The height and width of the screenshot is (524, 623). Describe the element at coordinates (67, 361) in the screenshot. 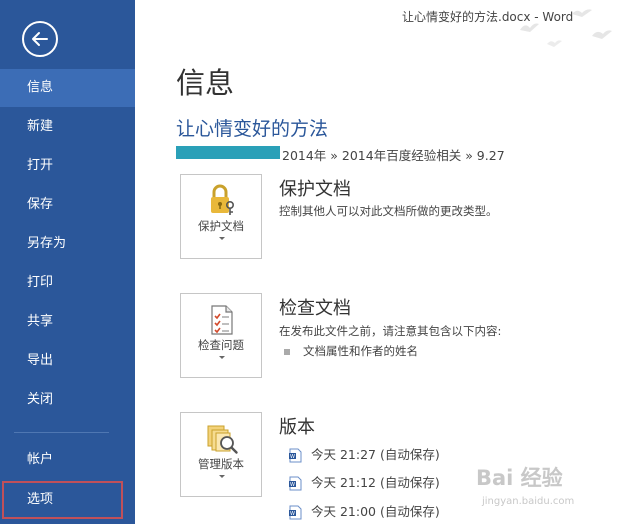

I see `nav-item-export: 导出` at that location.